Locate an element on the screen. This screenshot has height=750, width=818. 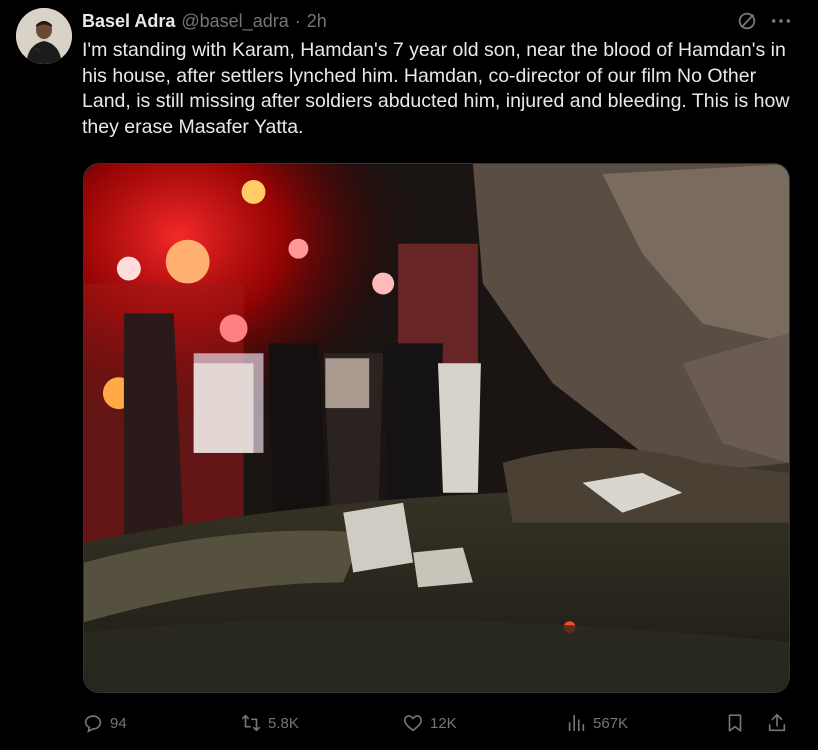
tweet-header: Basel Adra @basel_adra · 2h is located at coordinates (204, 21).